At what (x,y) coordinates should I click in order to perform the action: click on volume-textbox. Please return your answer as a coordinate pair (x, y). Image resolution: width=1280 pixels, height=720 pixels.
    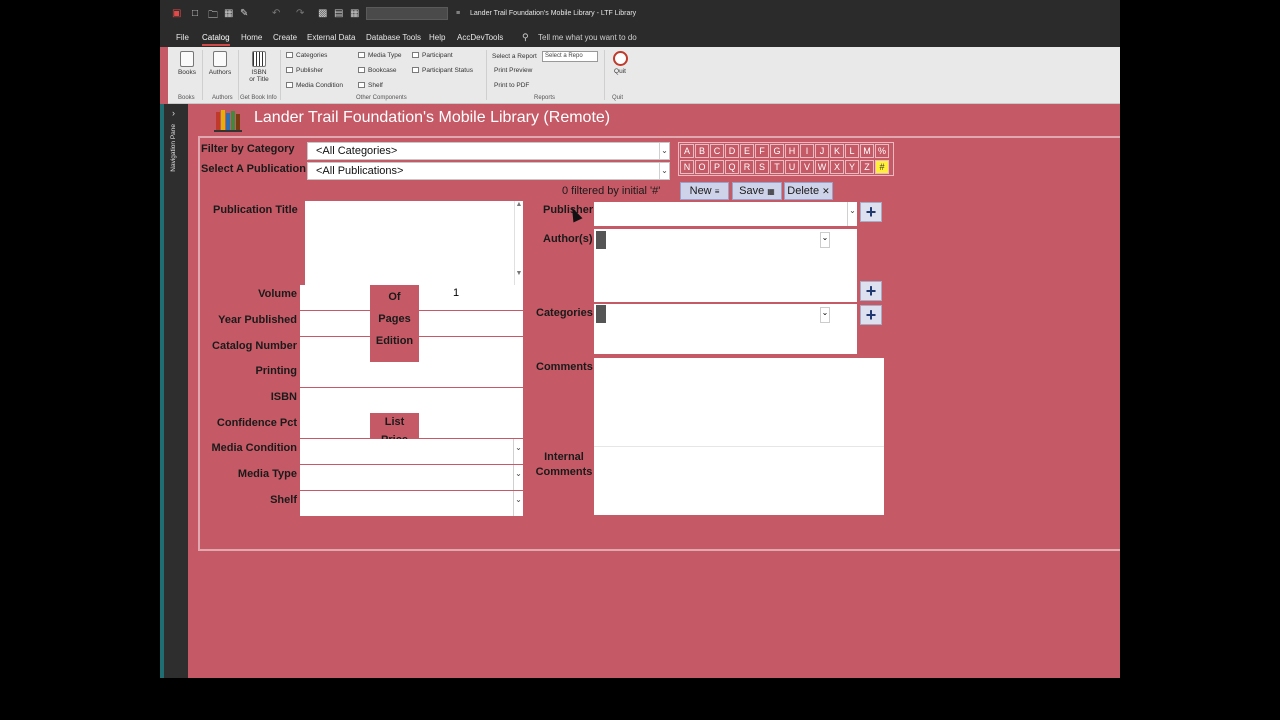
    Looking at the image, I should click on (335, 297).